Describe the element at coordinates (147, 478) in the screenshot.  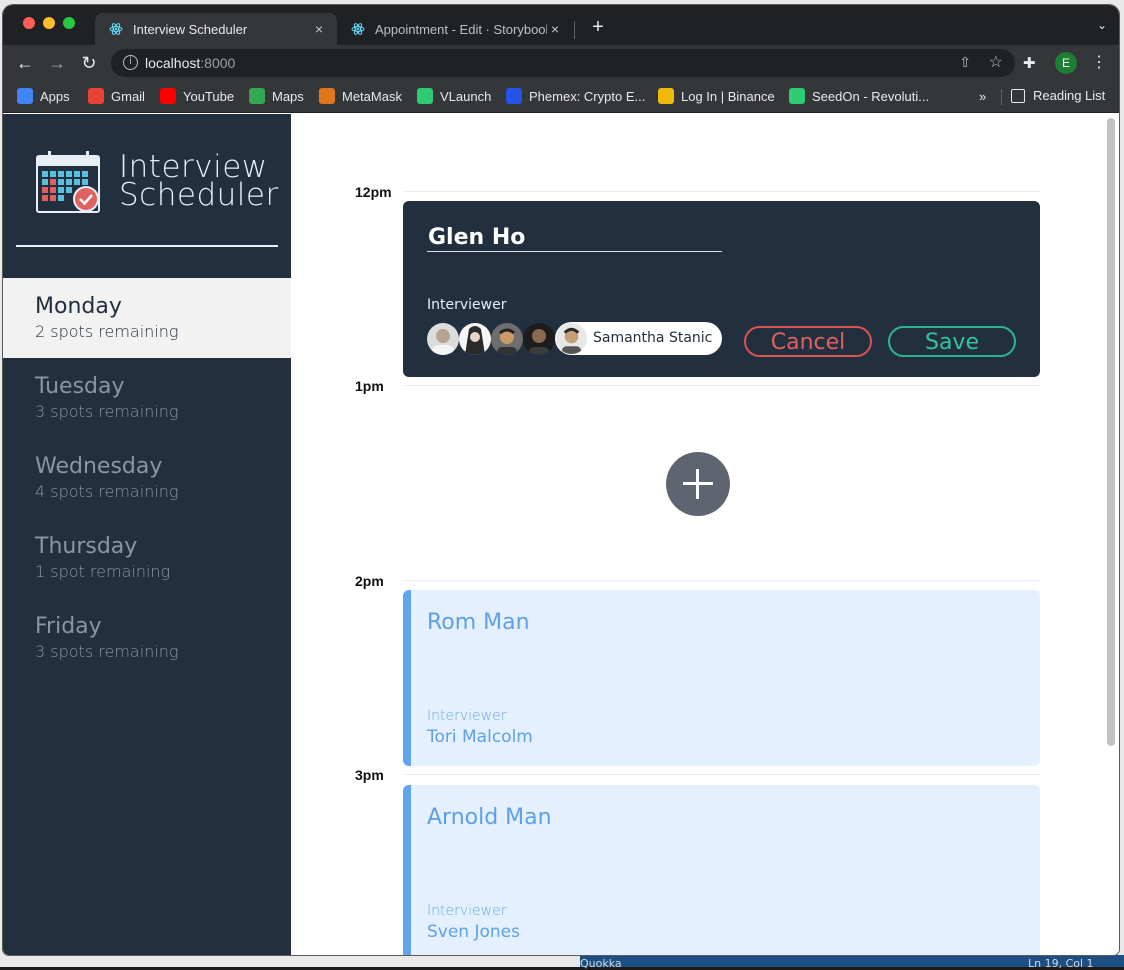
I see `day-item-wednesday: Wednesday 4 spots remaining` at that location.